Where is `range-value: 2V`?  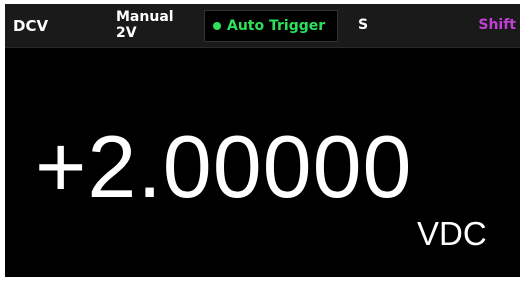
range-value: 2V is located at coordinates (126, 33).